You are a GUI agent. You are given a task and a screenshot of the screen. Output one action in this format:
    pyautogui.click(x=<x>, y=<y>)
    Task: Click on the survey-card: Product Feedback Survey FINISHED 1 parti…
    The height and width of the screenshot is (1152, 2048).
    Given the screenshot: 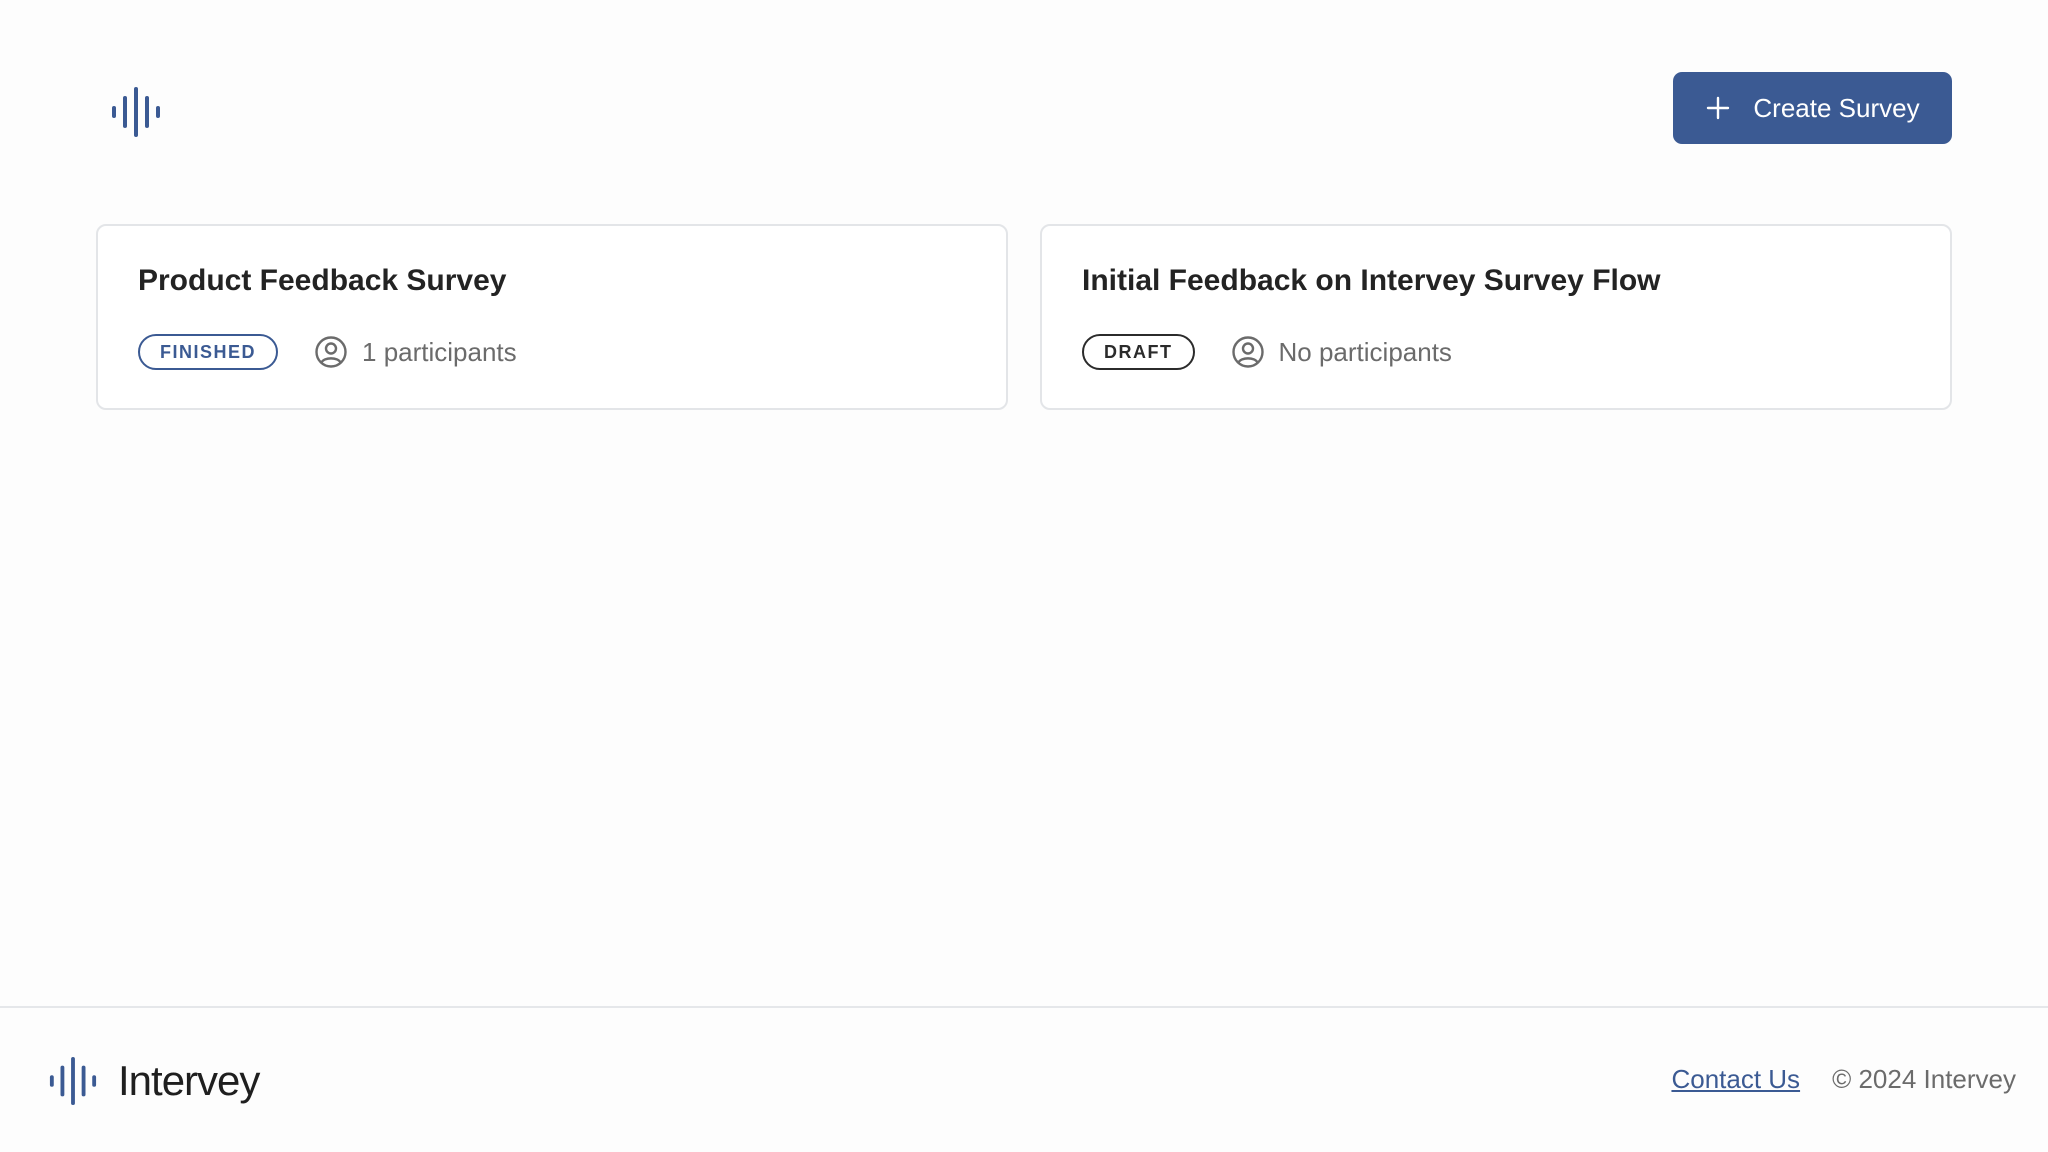 What is the action you would take?
    pyautogui.click(x=552, y=317)
    